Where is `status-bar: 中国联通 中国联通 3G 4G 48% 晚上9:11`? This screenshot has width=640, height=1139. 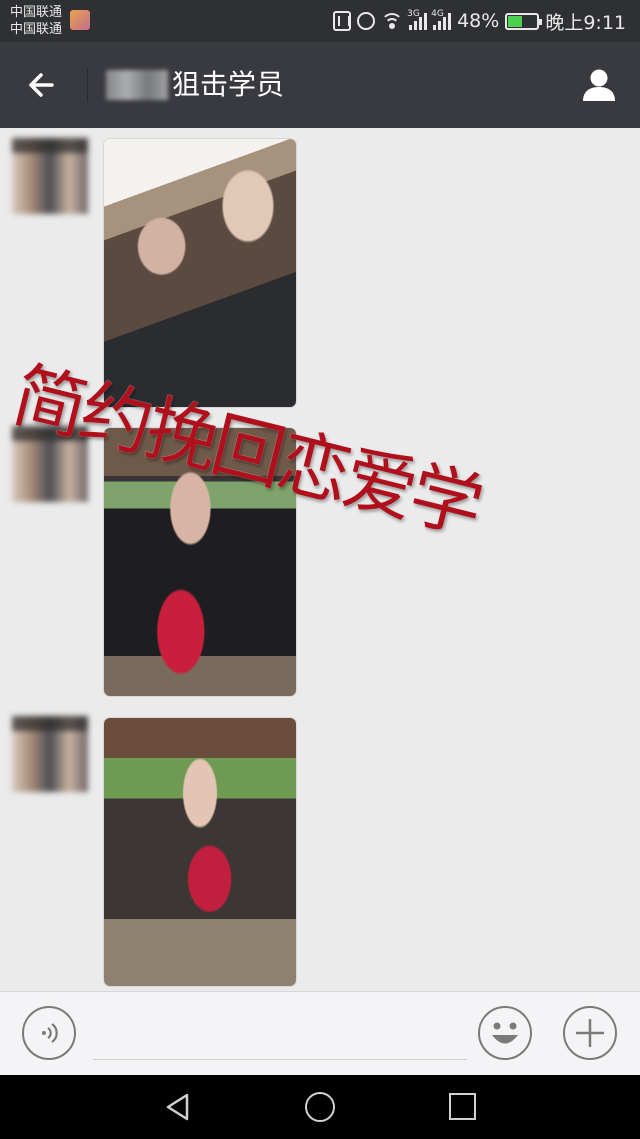 status-bar: 中国联通 中国联通 3G 4G 48% 晚上9:11 is located at coordinates (320, 21).